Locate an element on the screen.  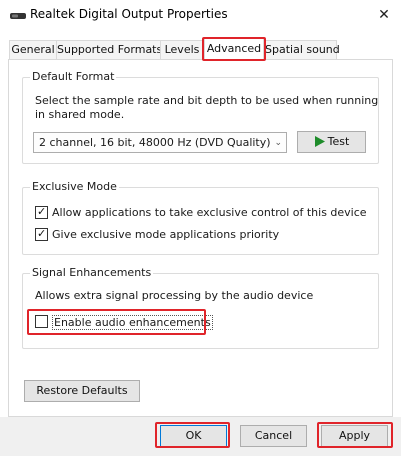
tab-levels: Levels is located at coordinates (182, 49).